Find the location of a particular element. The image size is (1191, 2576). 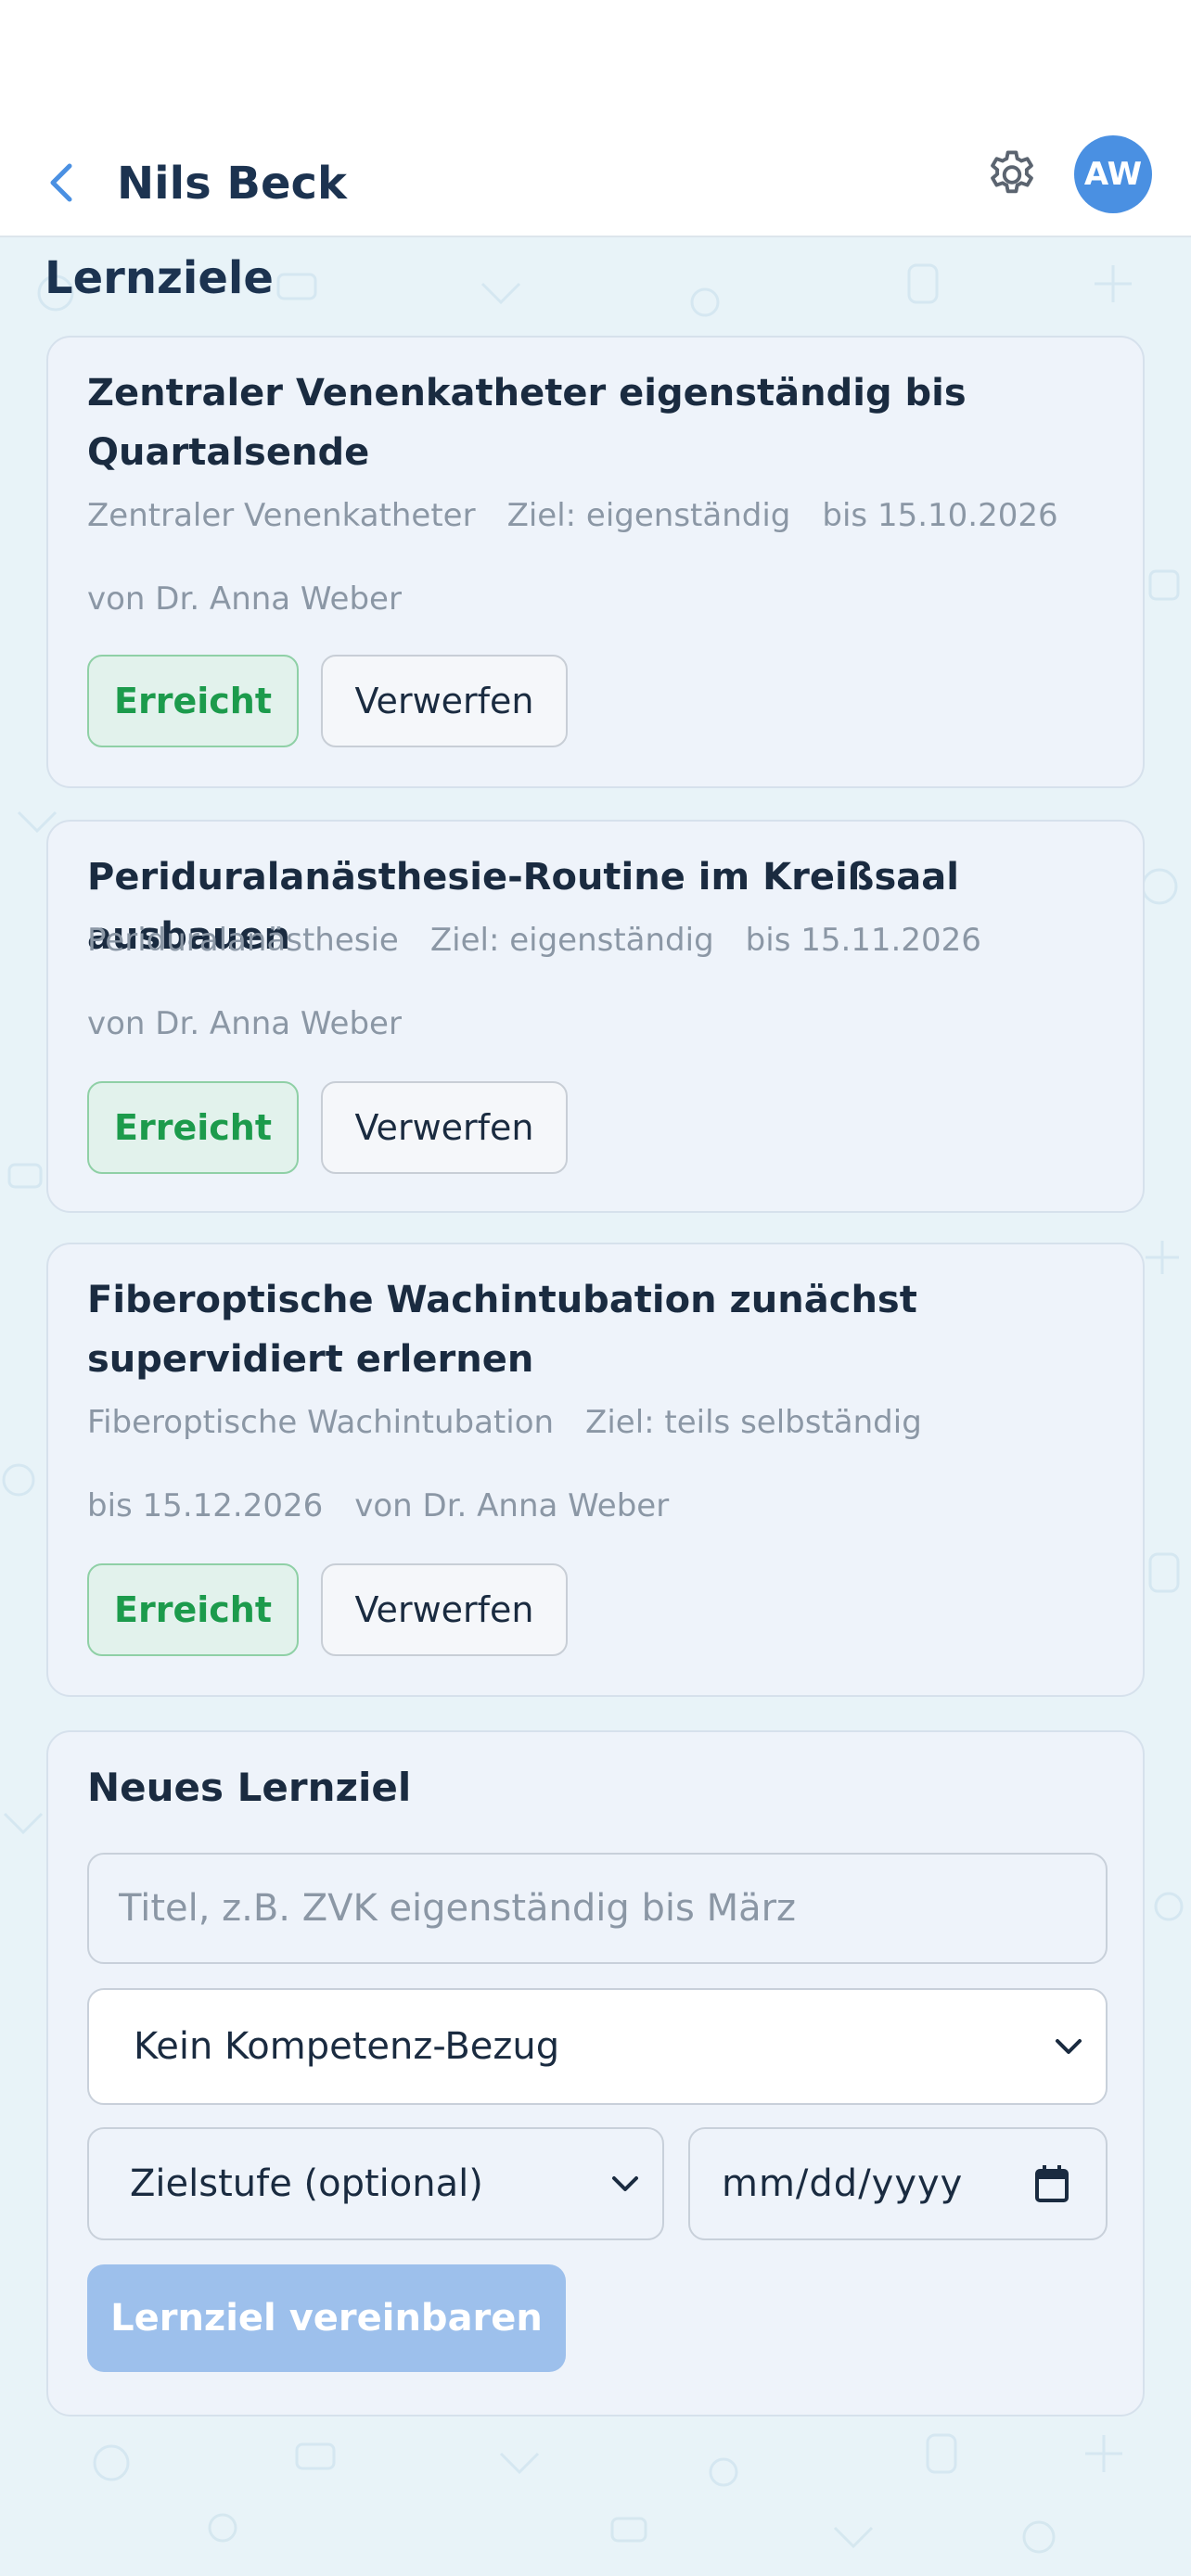

gear-icon is located at coordinates (1012, 172).